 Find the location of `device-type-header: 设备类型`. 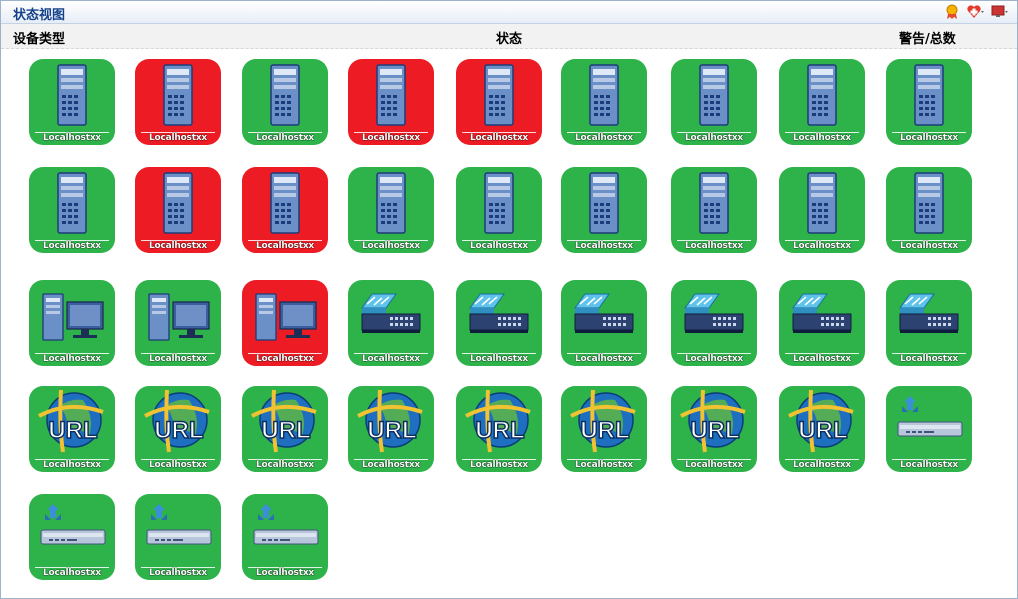

device-type-header: 设备类型 is located at coordinates (39, 39).